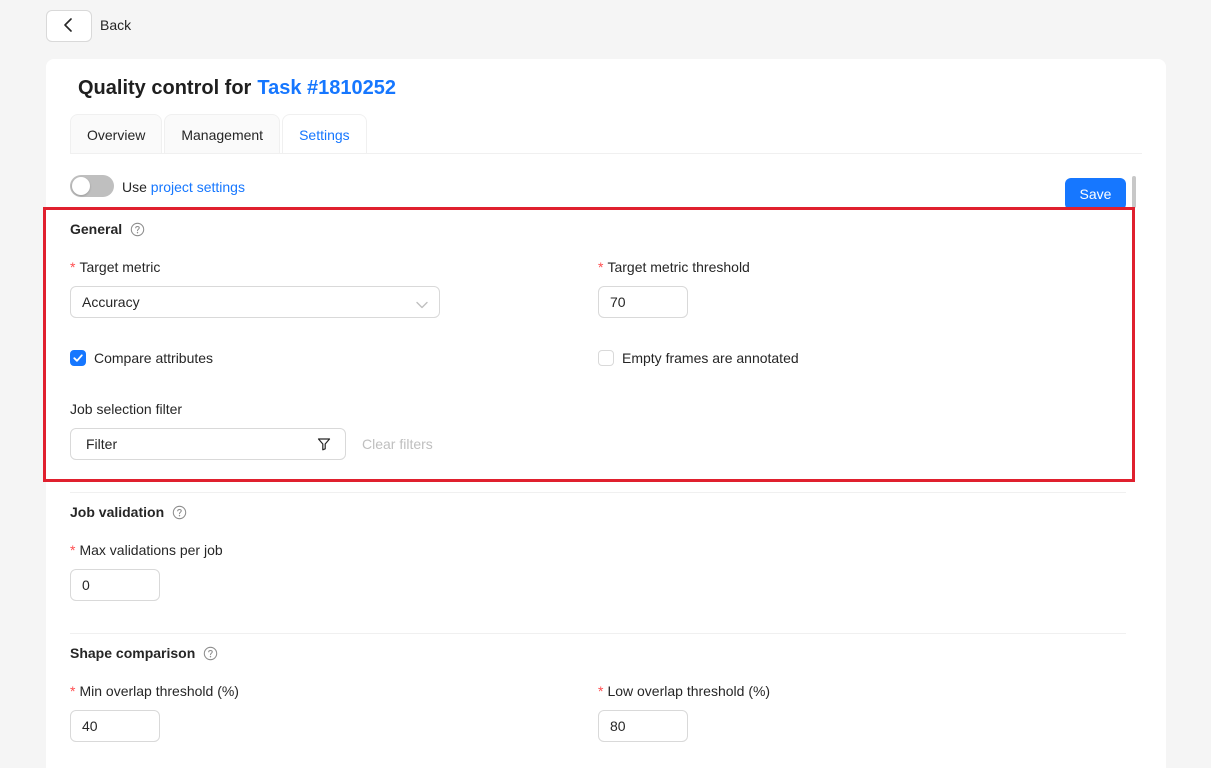 This screenshot has width=1211, height=768. Describe the element at coordinates (115, 25) in the screenshot. I see `back-label: Back` at that location.